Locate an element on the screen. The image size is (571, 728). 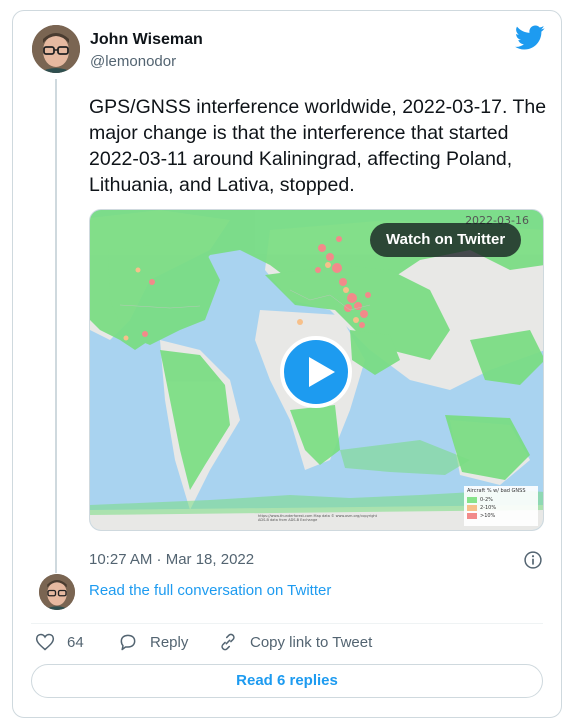
reply-button: Reply is located at coordinates (153, 642).